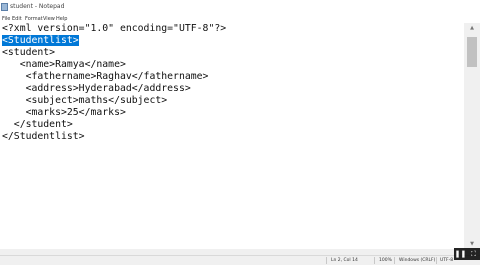 The width and height of the screenshot is (480, 270). Describe the element at coordinates (460, 254) in the screenshot. I see `pause-icon: ❚❚` at that location.